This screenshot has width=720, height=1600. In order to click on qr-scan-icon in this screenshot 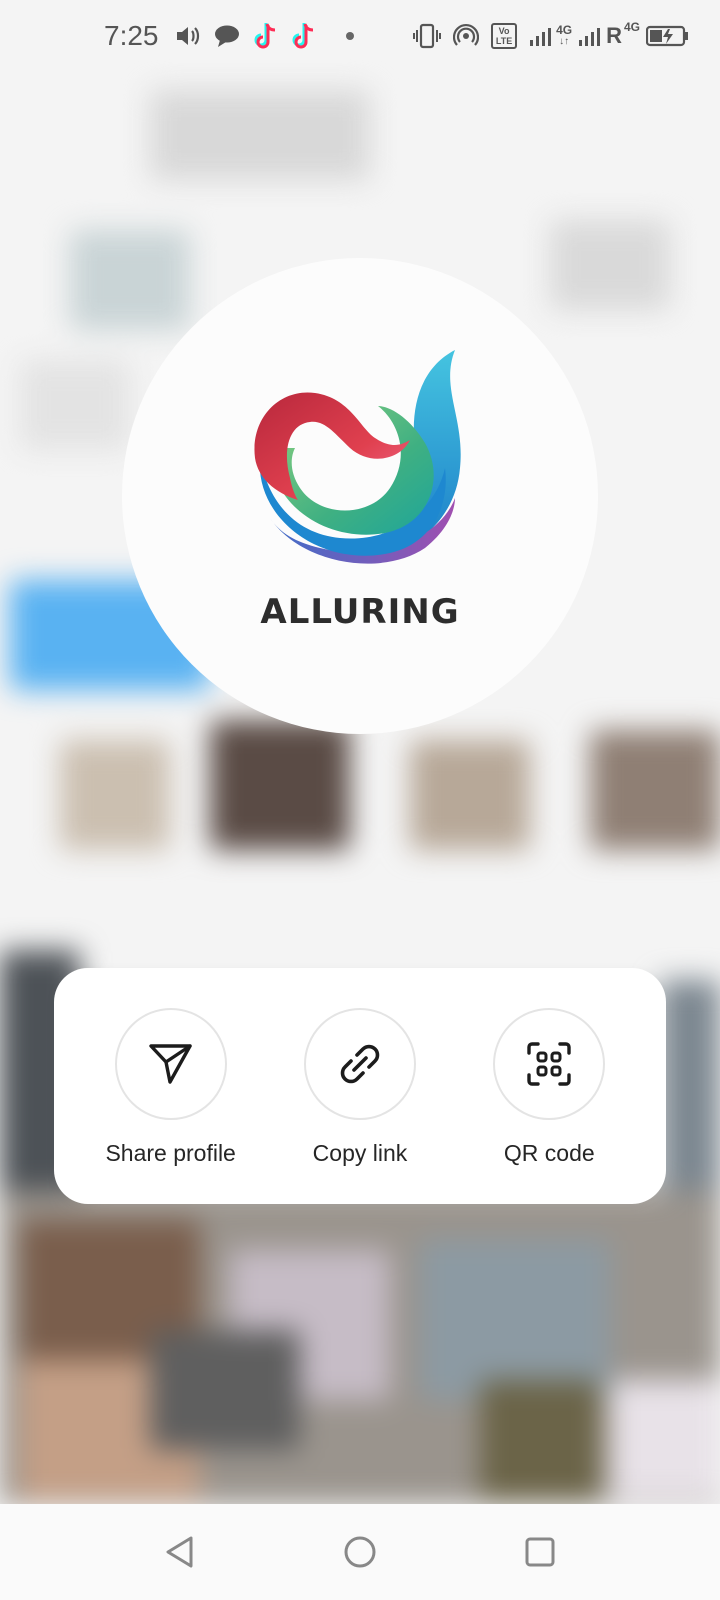, I will do `click(549, 1064)`.